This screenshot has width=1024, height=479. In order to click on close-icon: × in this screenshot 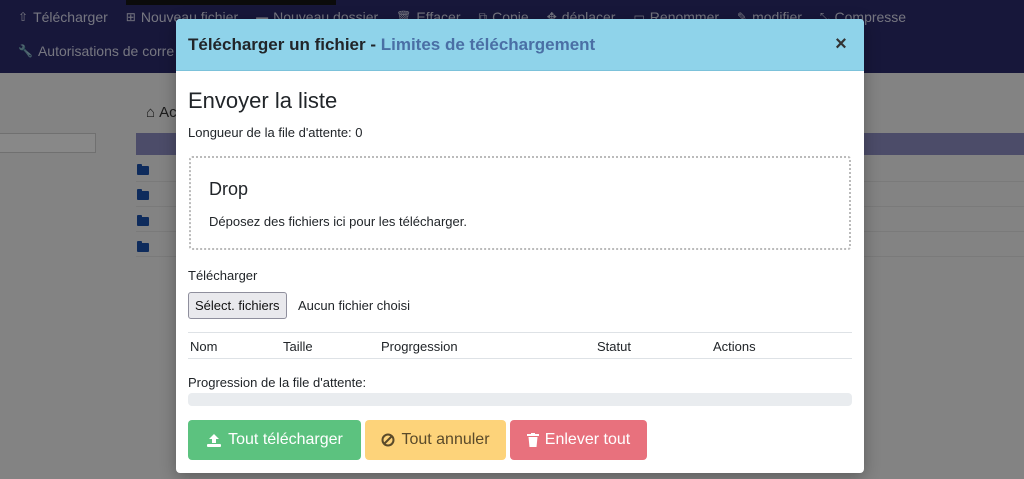, I will do `click(841, 44)`.